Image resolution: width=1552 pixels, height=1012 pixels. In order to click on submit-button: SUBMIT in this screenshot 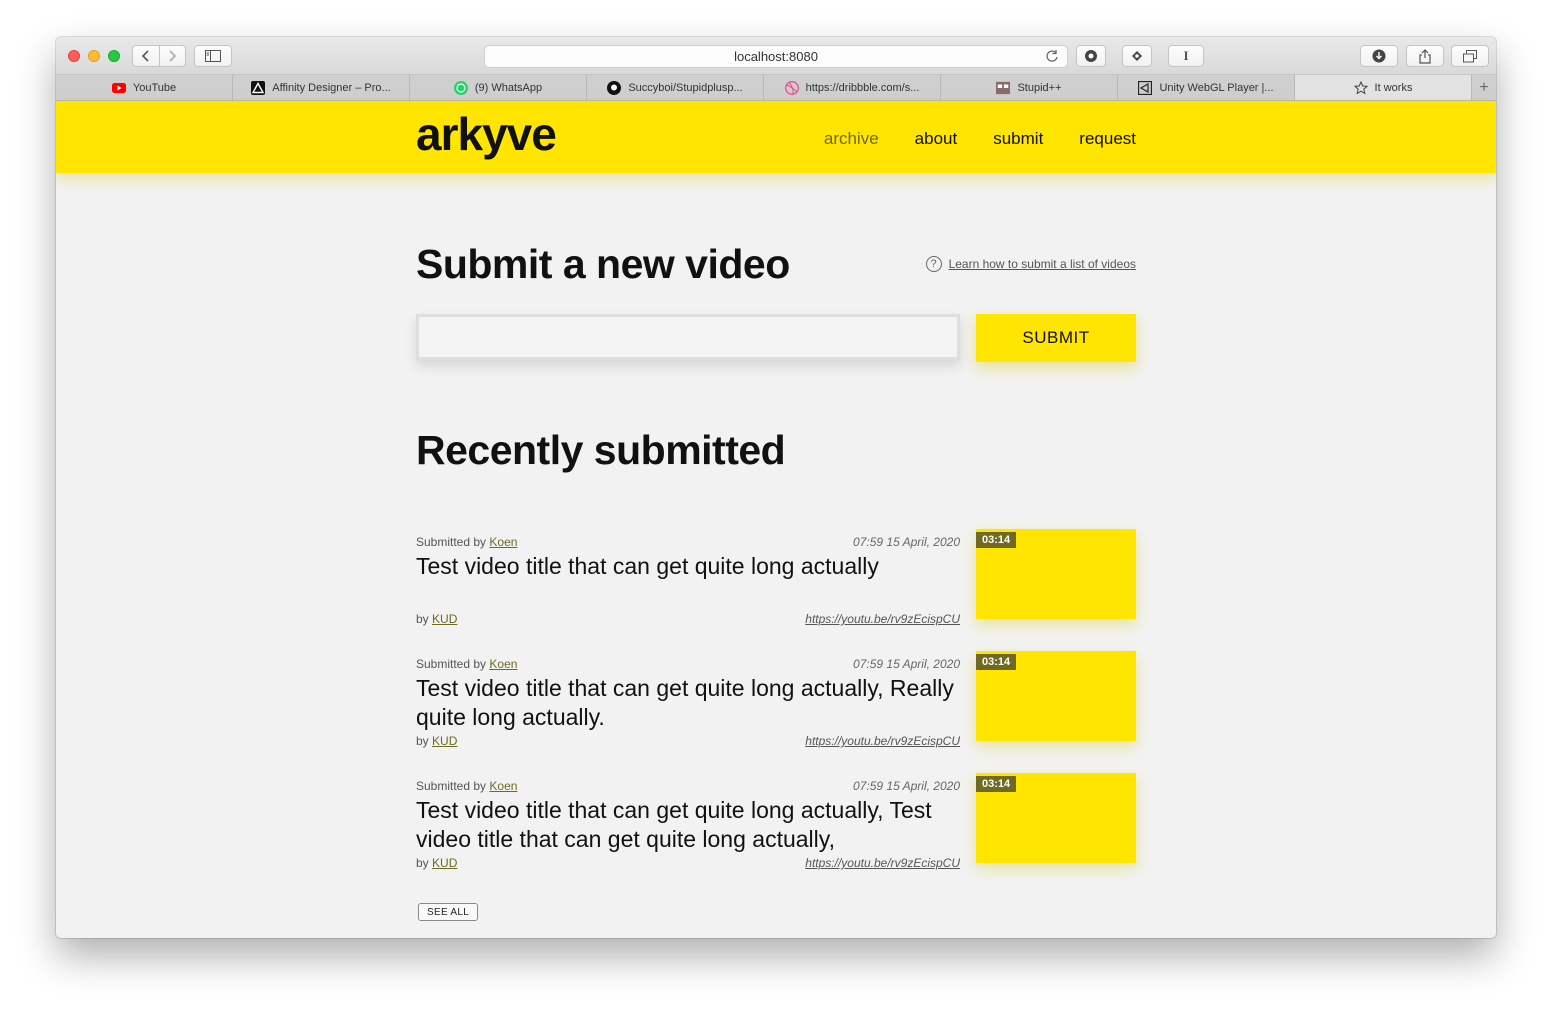, I will do `click(1056, 338)`.